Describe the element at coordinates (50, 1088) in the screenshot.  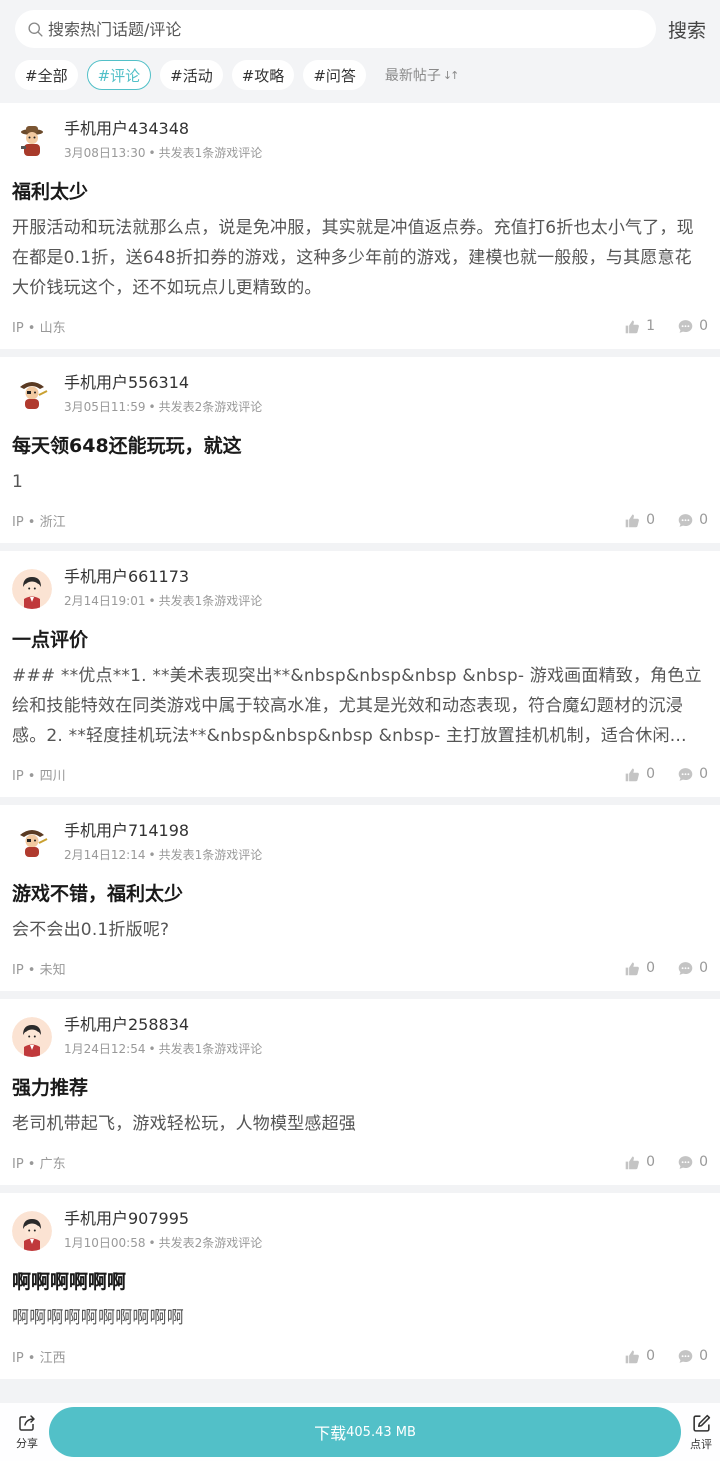
I see `post-title: 强力推荐` at that location.